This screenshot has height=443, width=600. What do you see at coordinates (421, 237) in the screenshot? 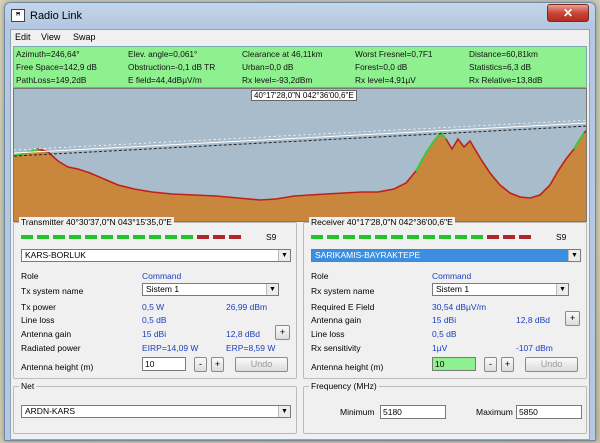
I see `rx-signal-meter` at bounding box center [421, 237].